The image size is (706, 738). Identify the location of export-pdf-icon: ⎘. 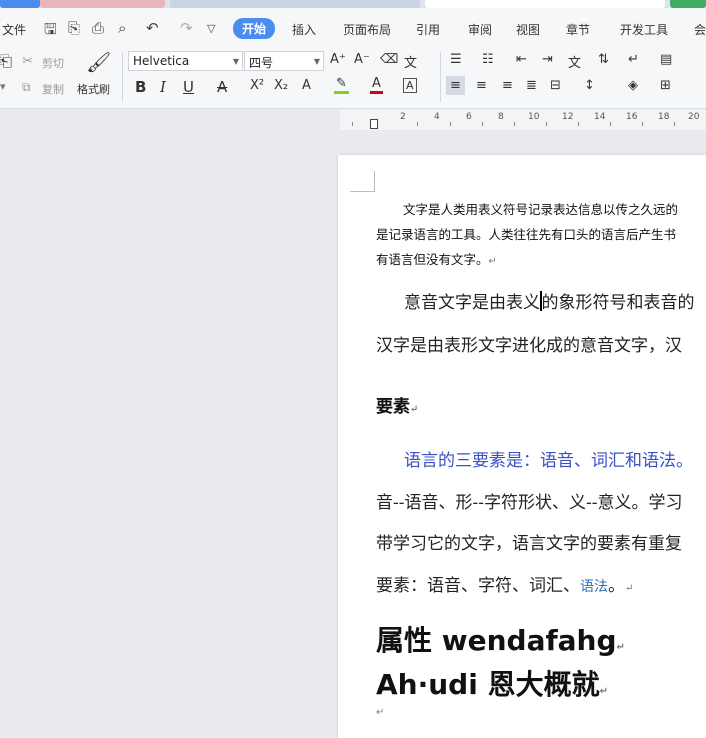
(74, 28).